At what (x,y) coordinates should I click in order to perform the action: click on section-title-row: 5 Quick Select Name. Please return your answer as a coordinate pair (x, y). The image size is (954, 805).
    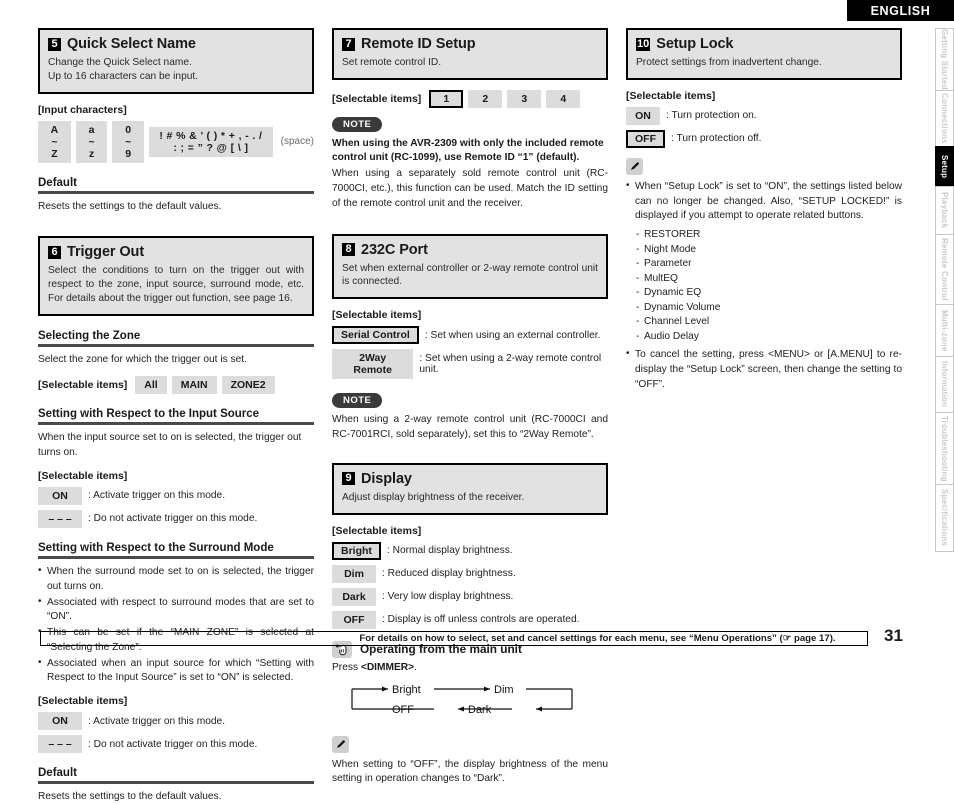
    Looking at the image, I should click on (176, 44).